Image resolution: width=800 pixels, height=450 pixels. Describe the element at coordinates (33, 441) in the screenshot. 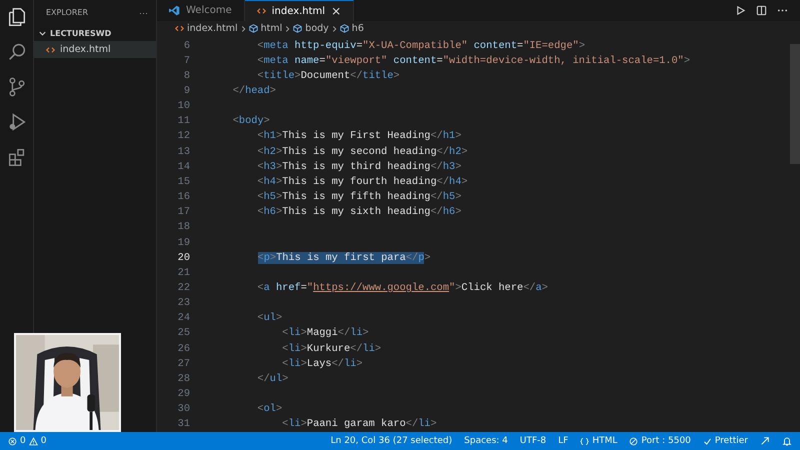

I see `warning-icon` at that location.